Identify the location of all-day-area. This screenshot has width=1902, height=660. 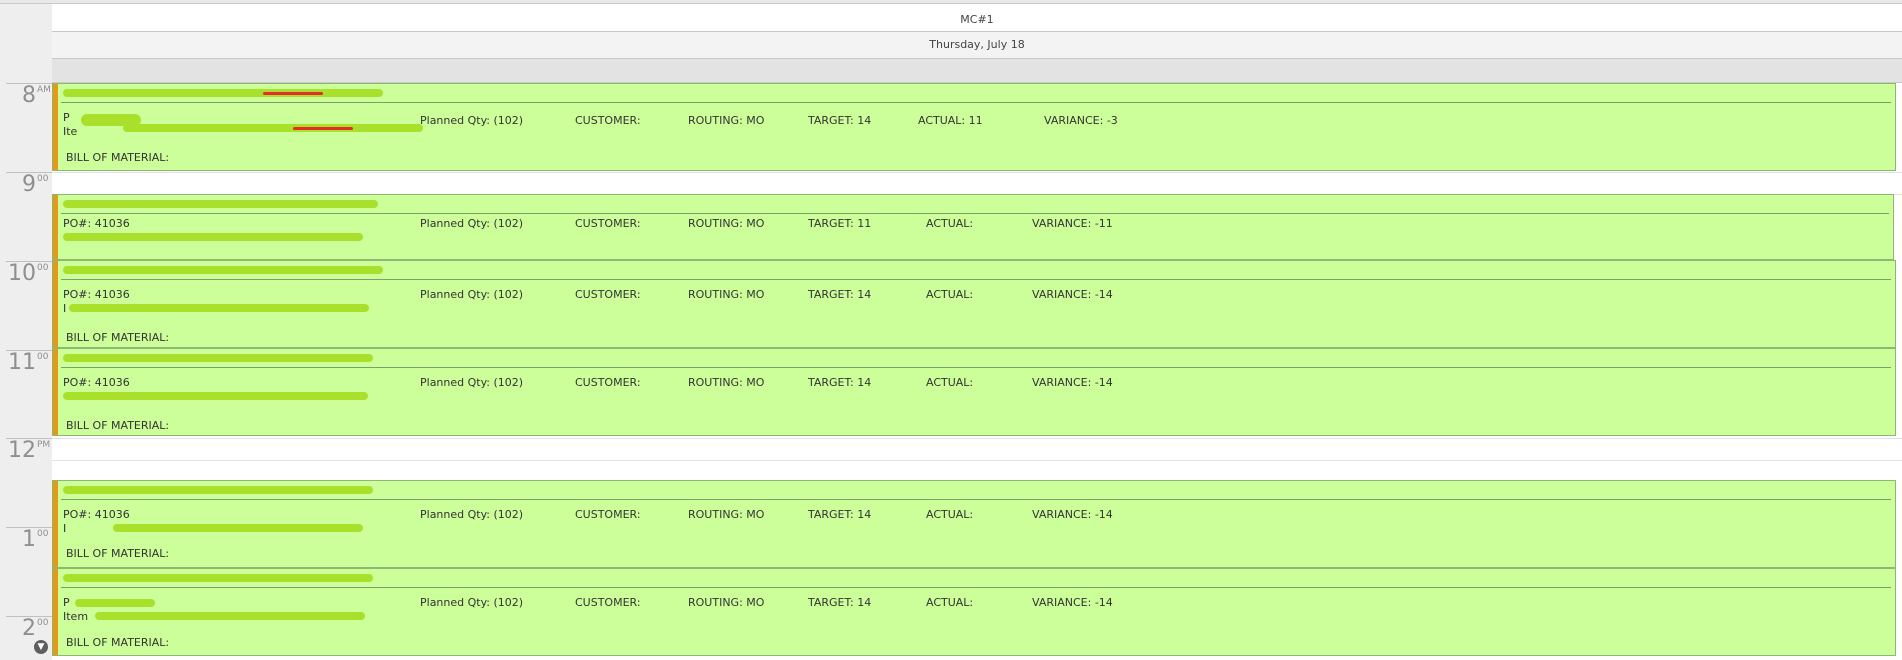
(977, 71).